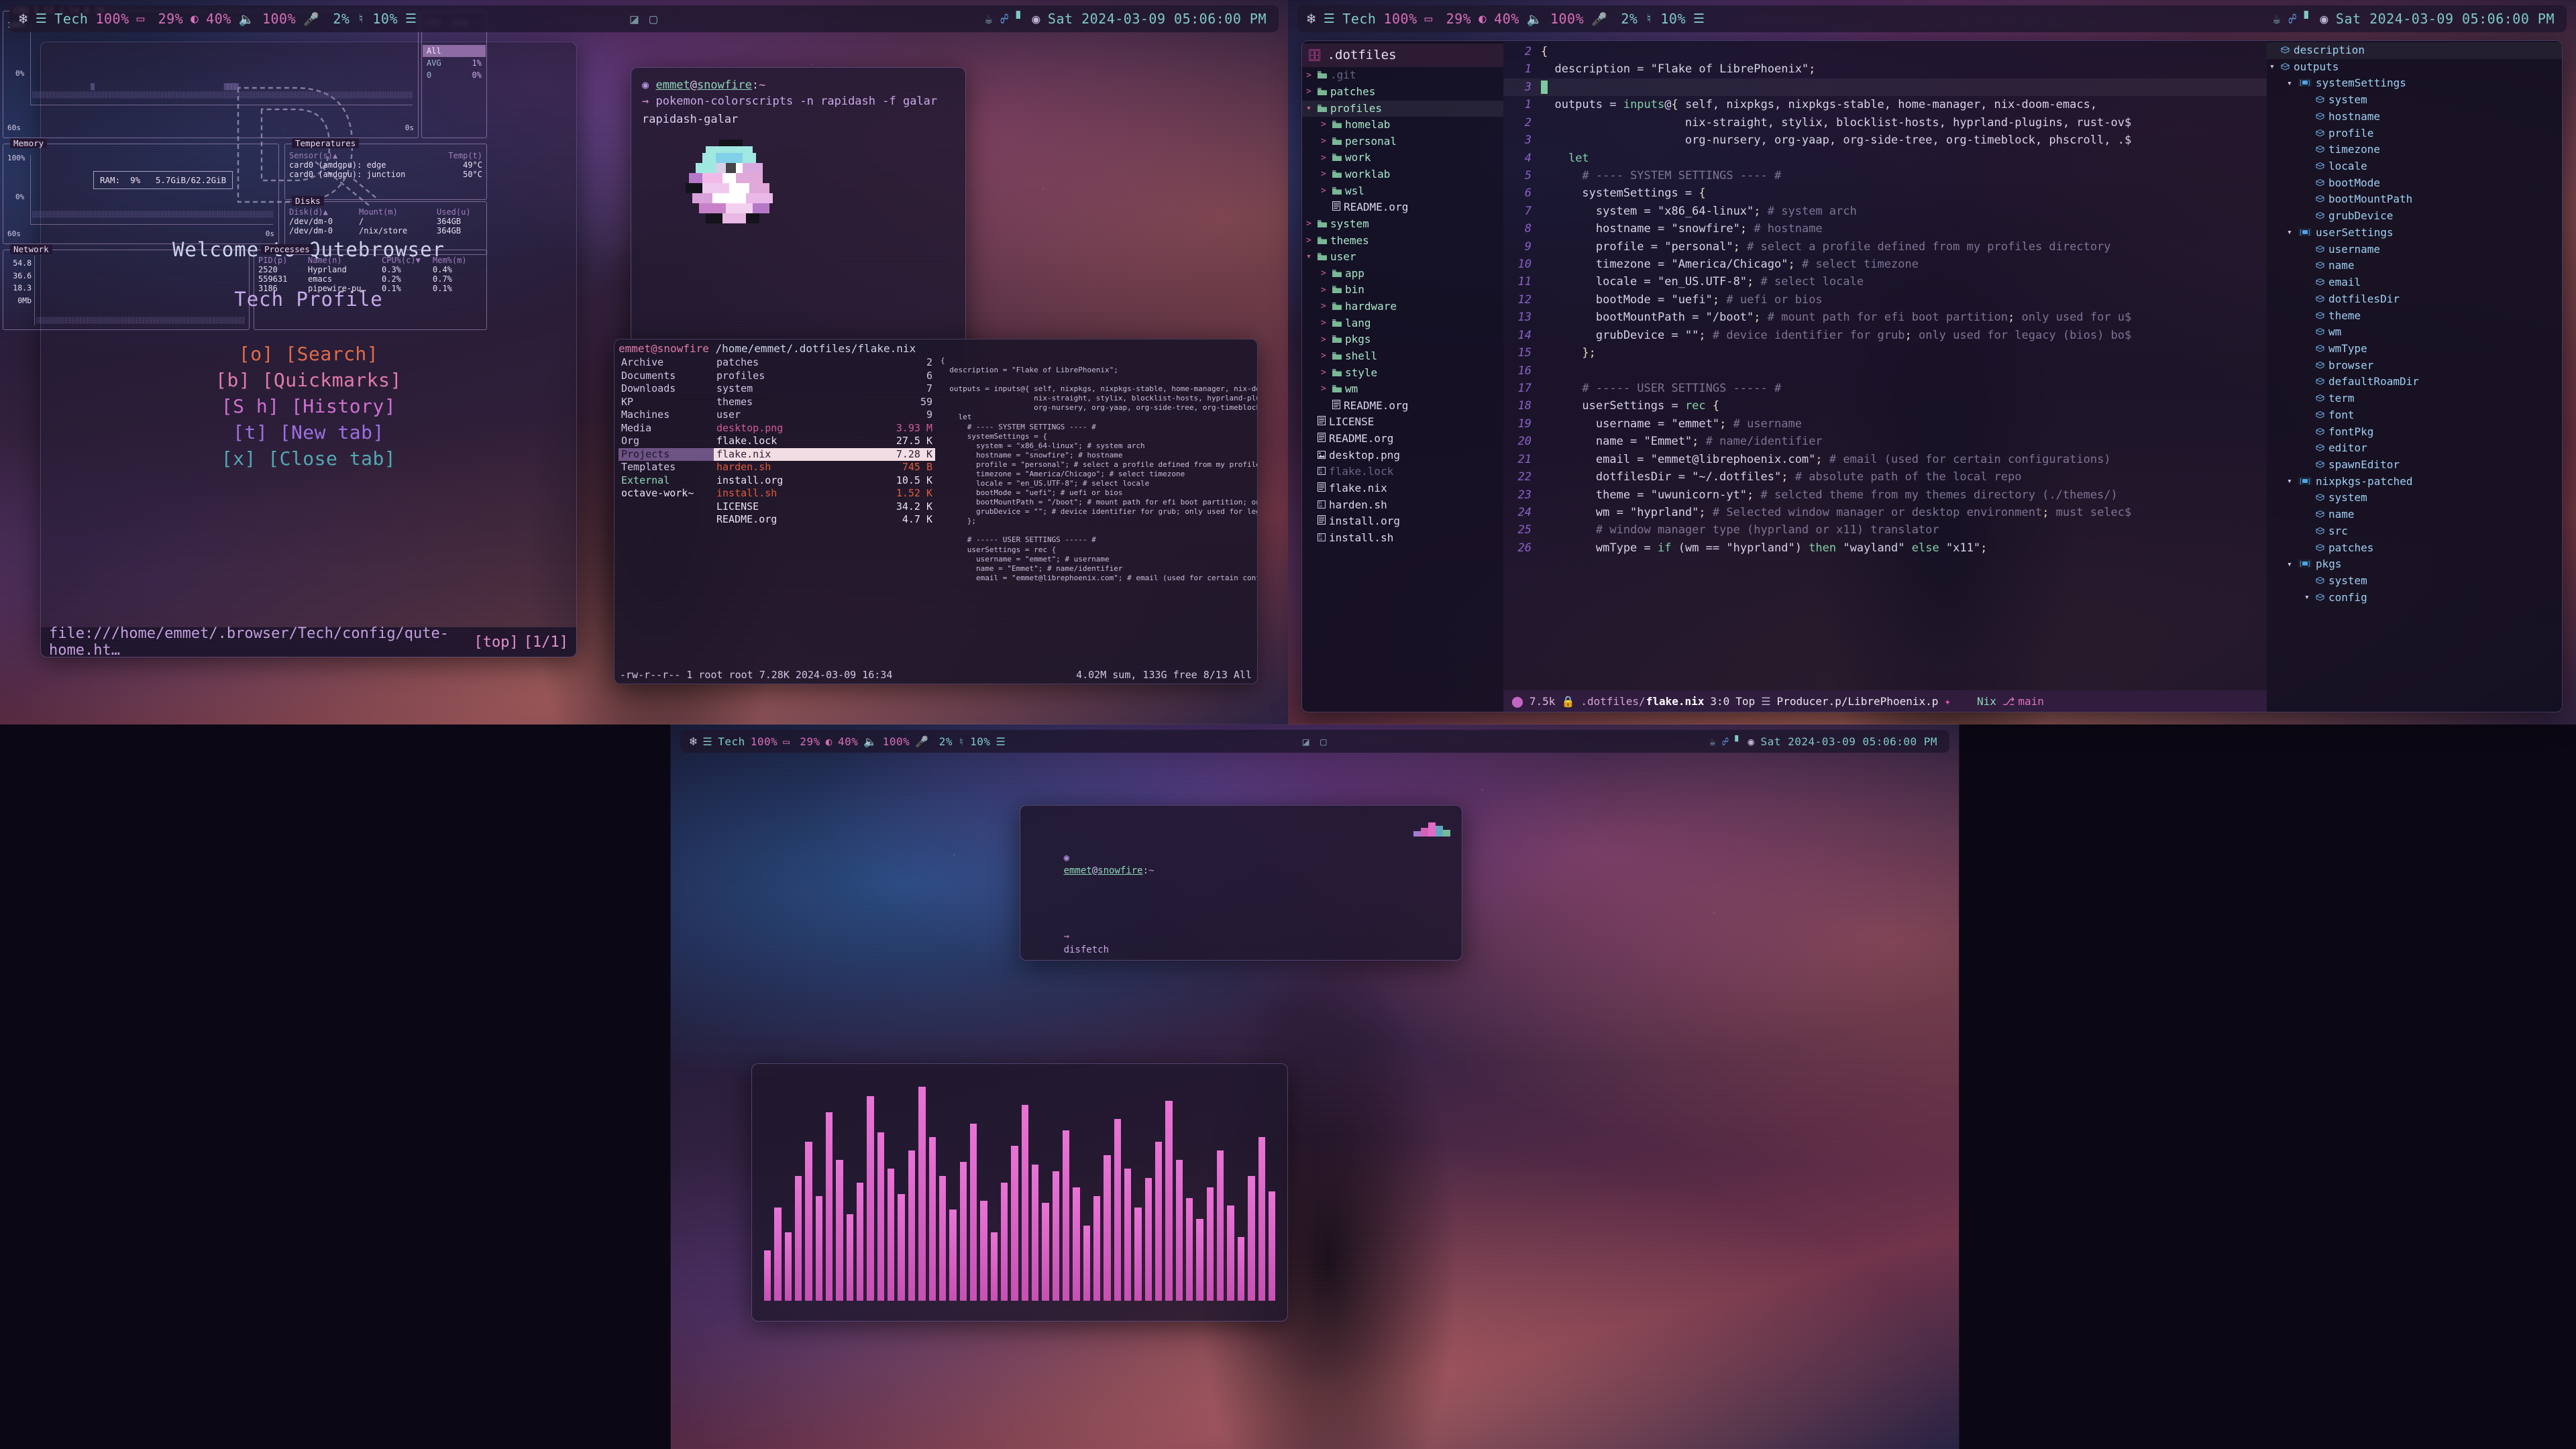 The image size is (2576, 1449). I want to click on outline-item-profile: profile, so click(2414, 133).